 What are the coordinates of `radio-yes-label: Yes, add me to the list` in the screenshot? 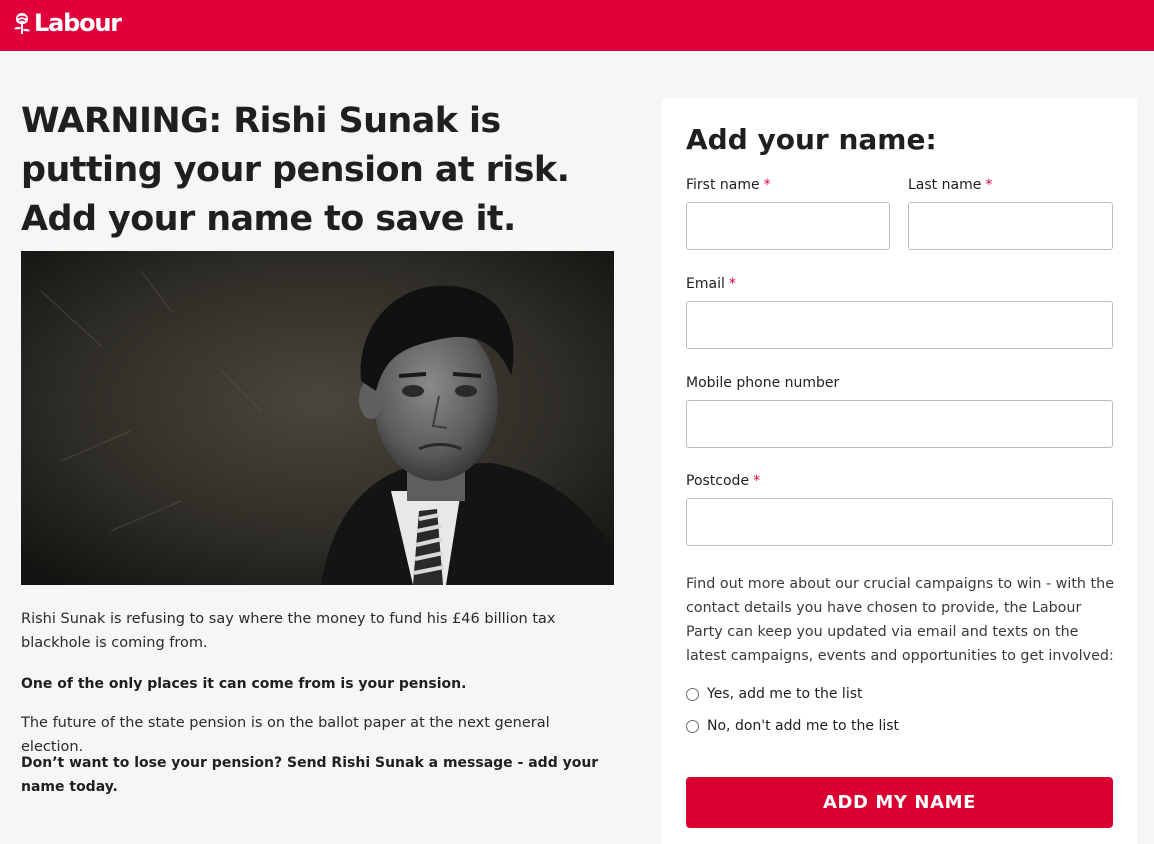 It's located at (785, 694).